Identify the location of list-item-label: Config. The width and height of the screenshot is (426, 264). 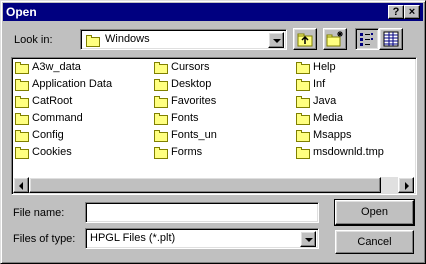
(48, 135).